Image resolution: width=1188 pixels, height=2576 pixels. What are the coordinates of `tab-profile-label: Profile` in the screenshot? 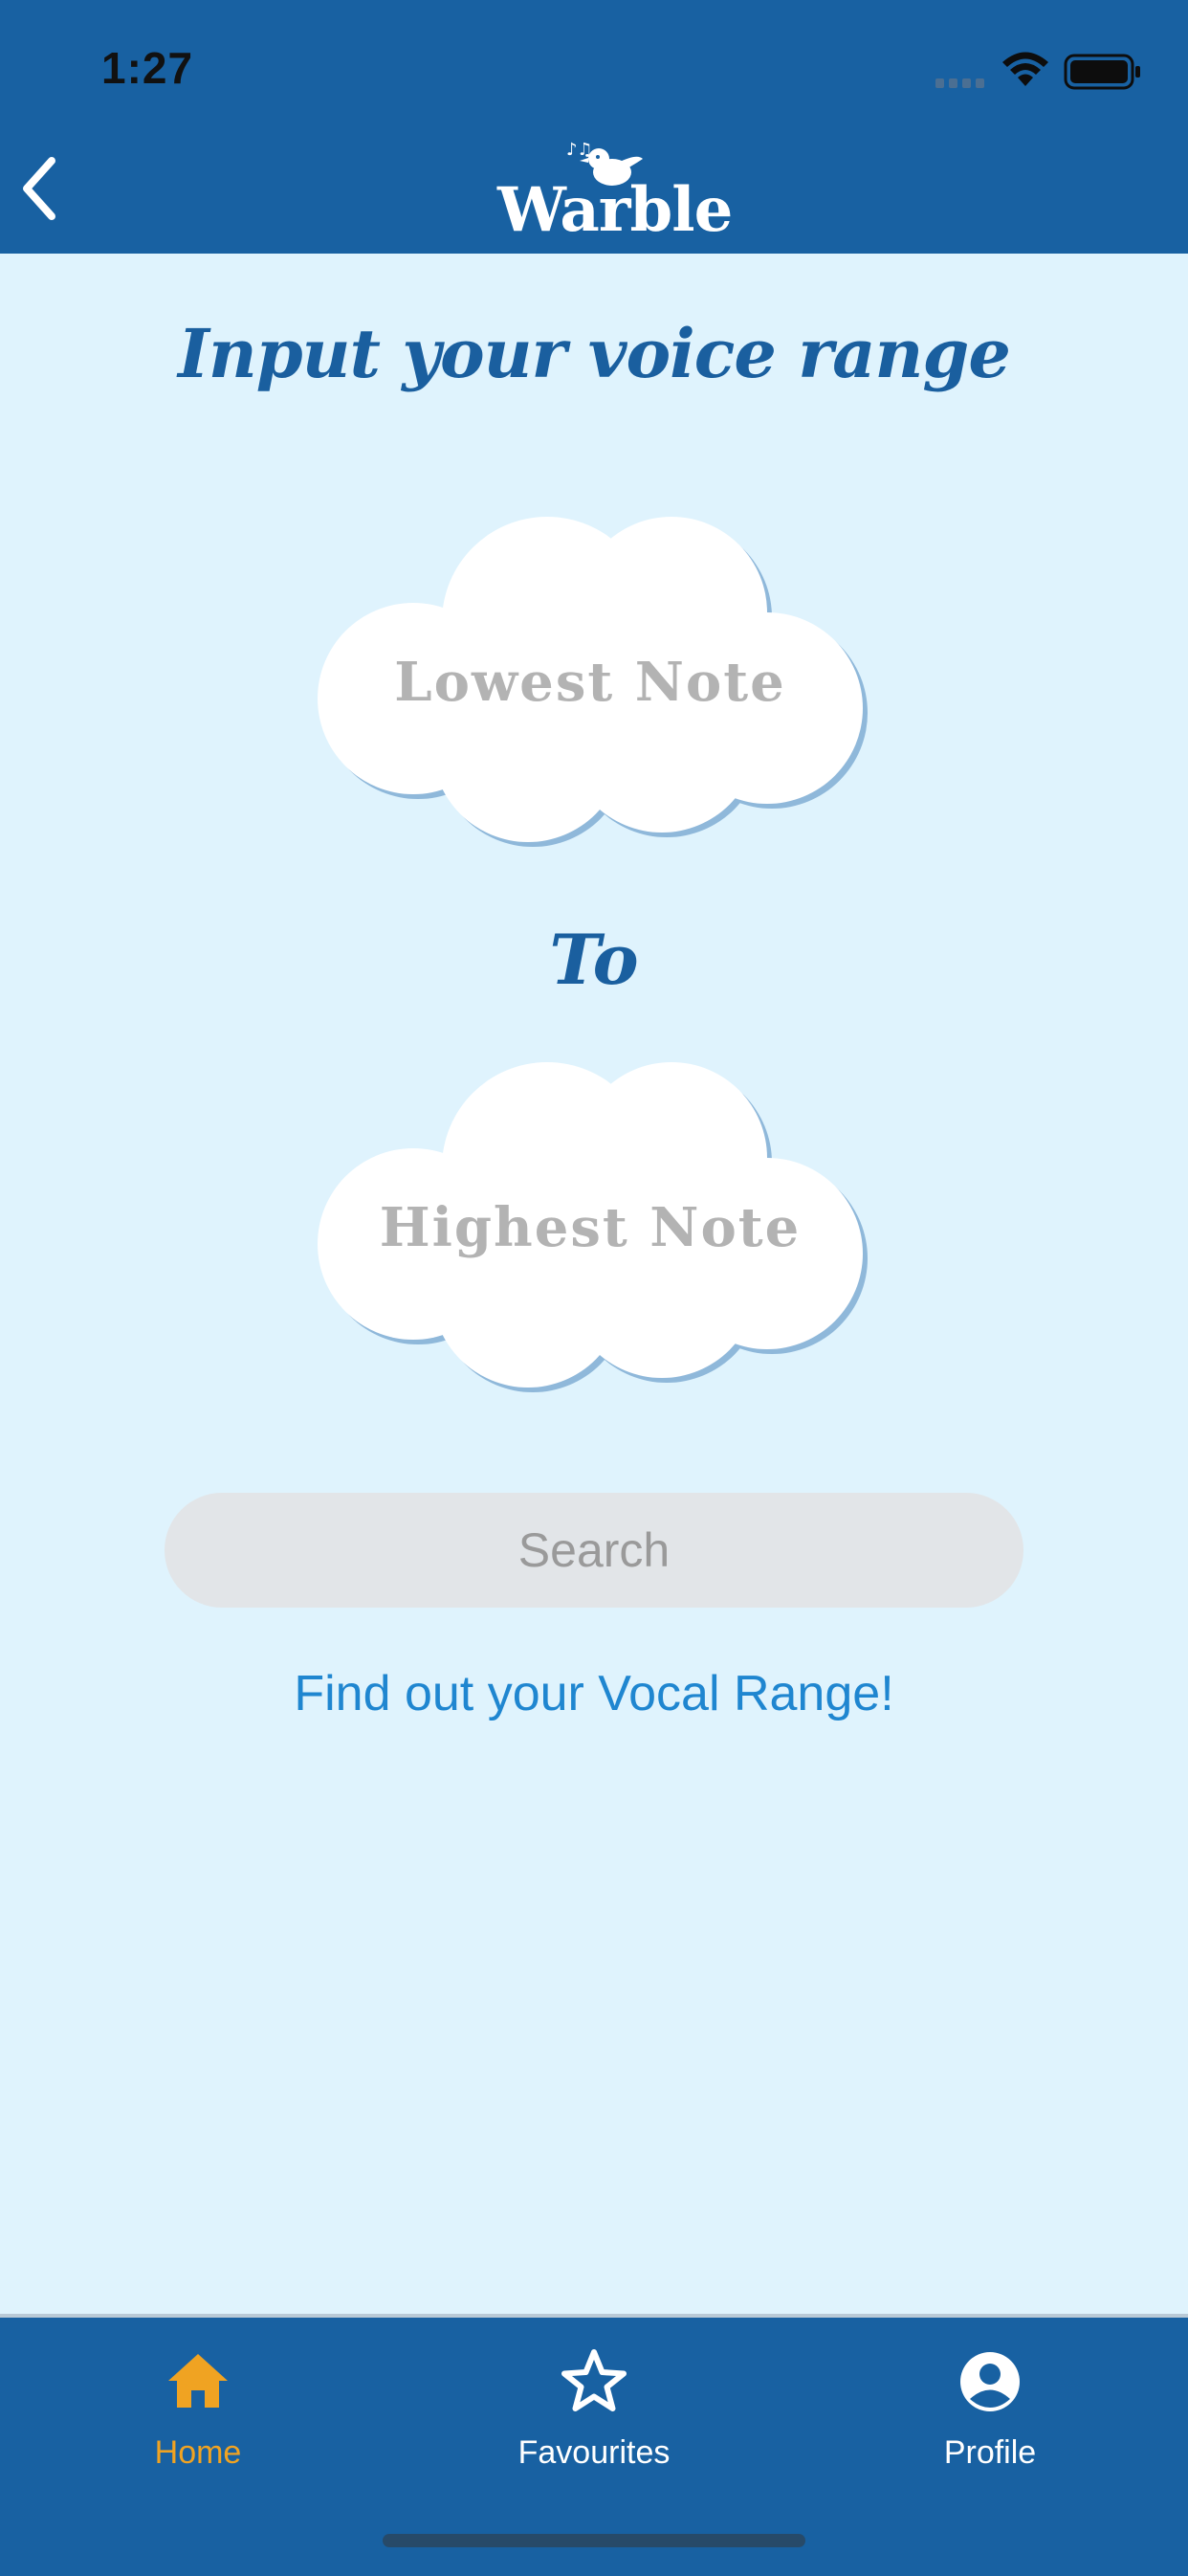 It's located at (990, 2452).